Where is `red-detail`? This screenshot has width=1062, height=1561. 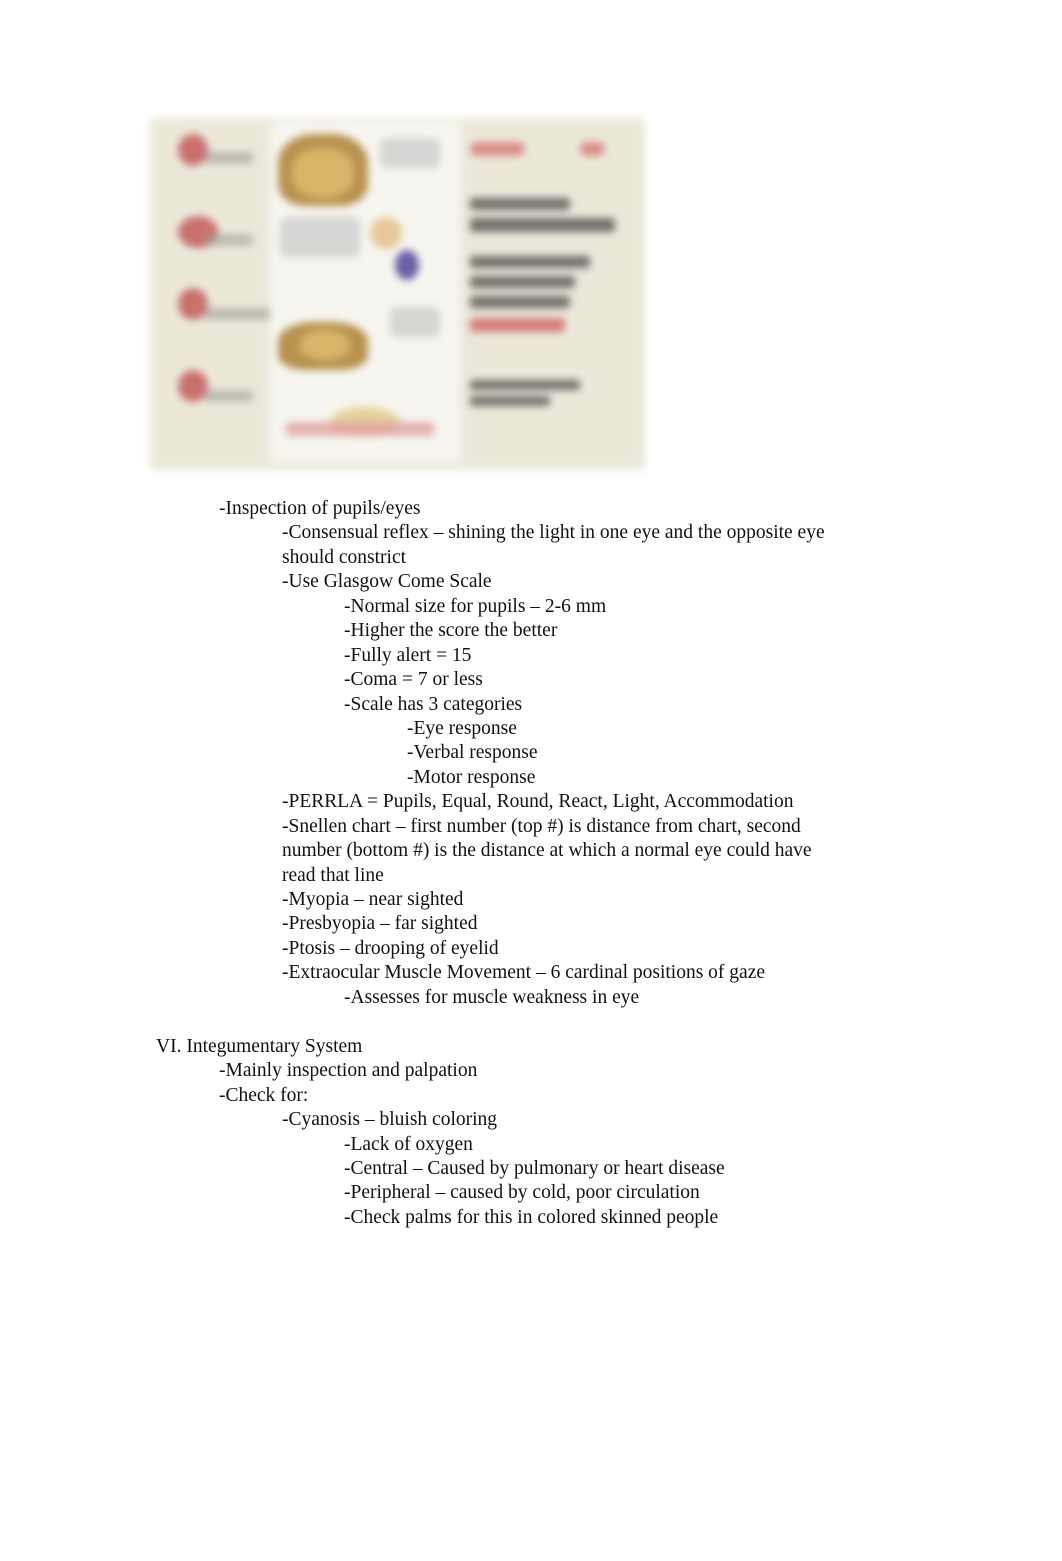 red-detail is located at coordinates (360, 429).